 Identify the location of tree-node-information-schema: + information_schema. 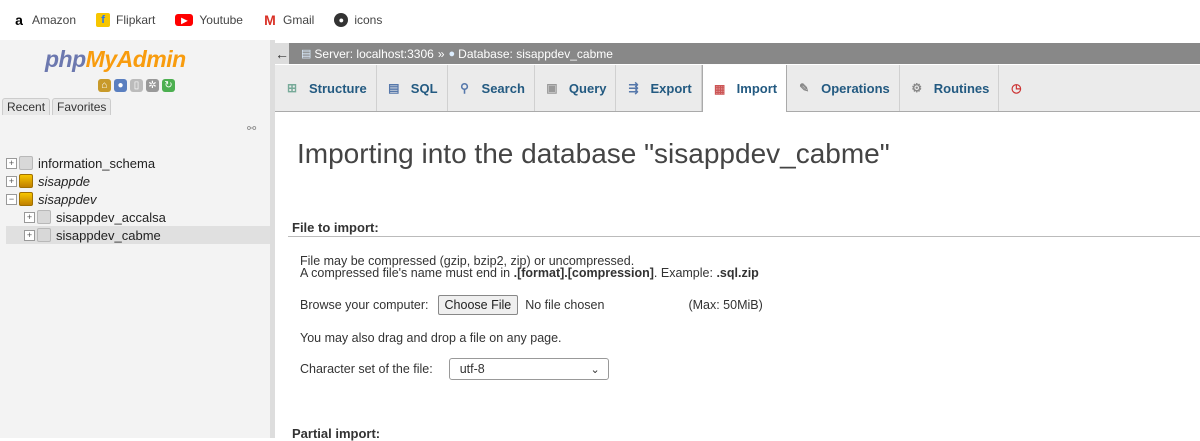
(138, 163).